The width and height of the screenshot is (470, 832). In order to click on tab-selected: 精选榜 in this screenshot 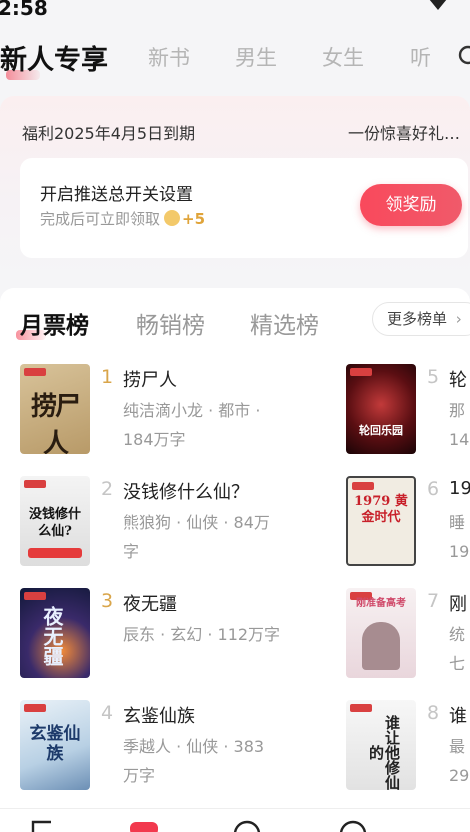, I will do `click(284, 323)`.